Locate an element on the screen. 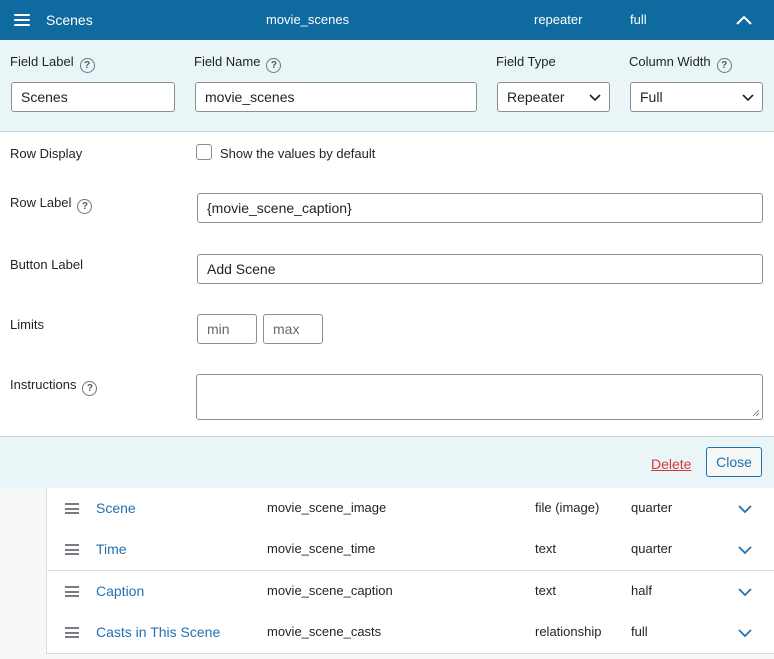 Image resolution: width=774 pixels, height=659 pixels. column-width-label: Column Width? is located at coordinates (680, 63).